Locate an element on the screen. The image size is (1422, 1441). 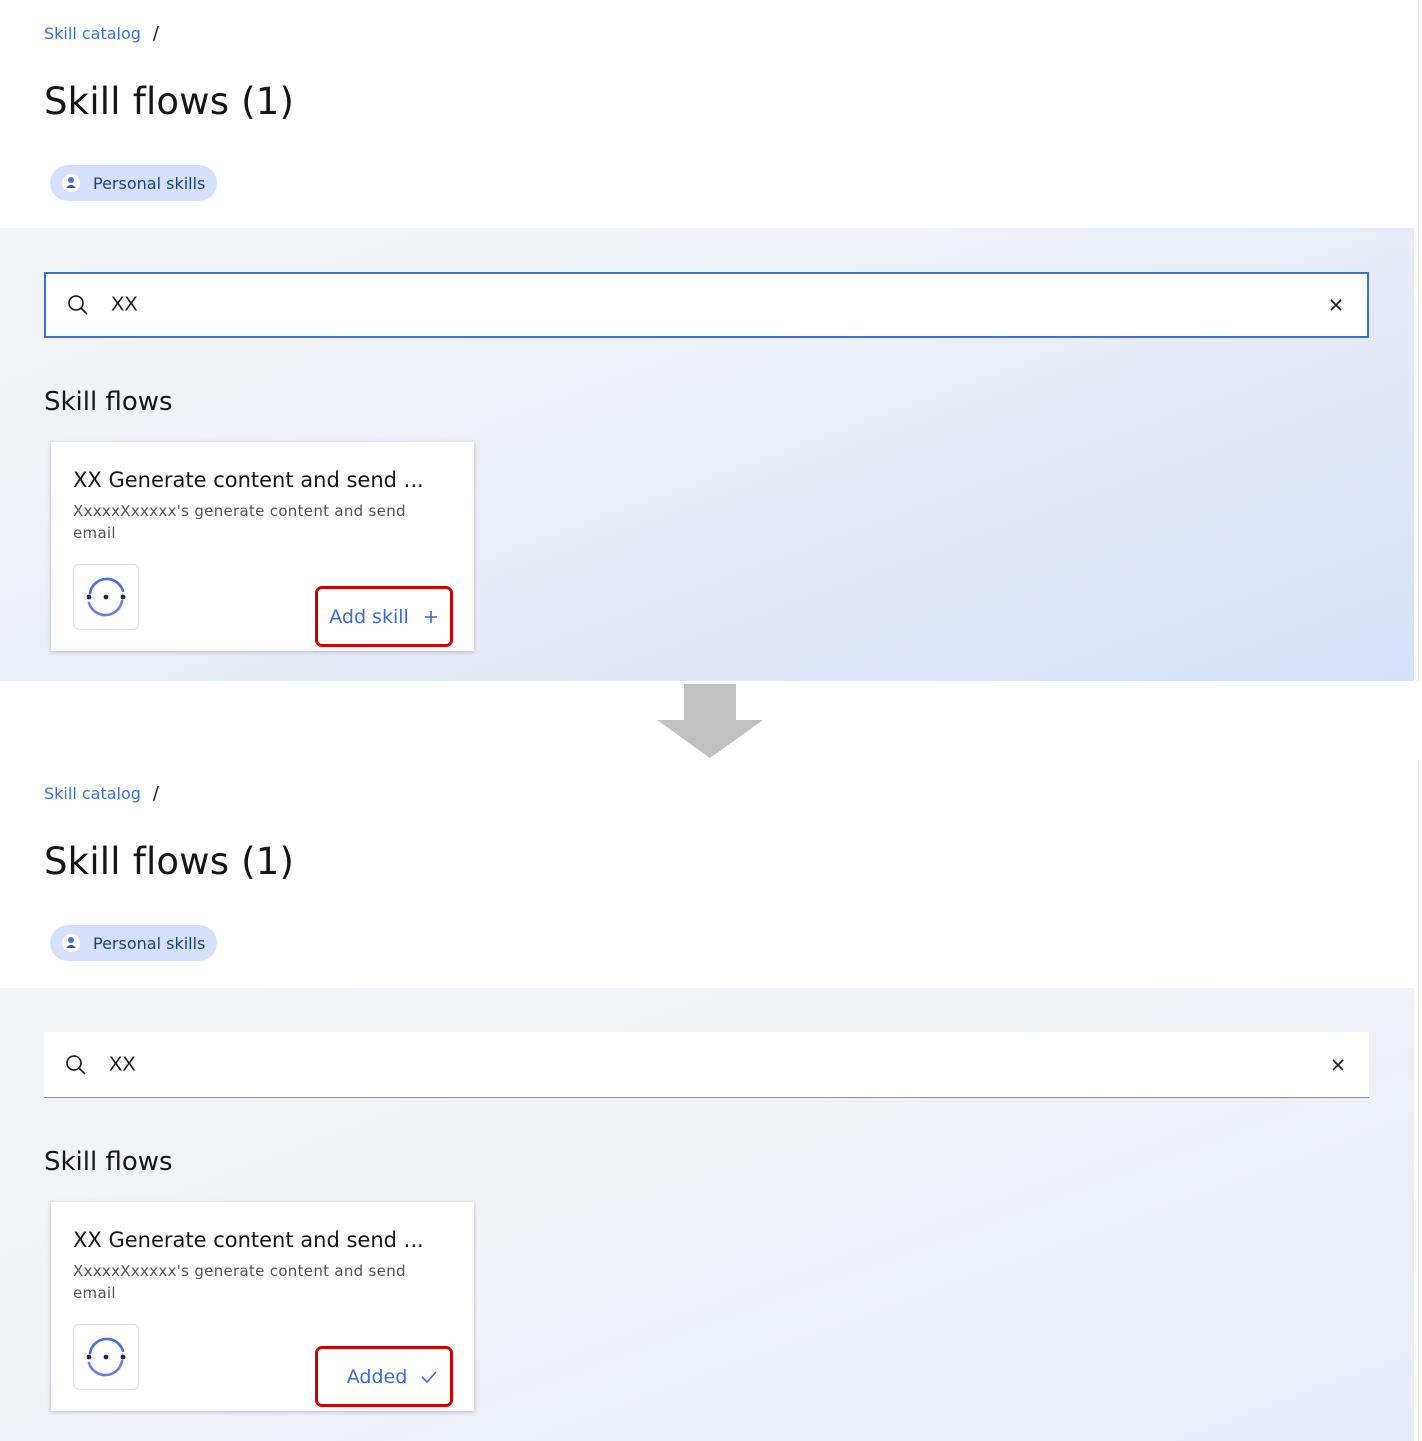
arrow-down-icon is located at coordinates (710, 721).